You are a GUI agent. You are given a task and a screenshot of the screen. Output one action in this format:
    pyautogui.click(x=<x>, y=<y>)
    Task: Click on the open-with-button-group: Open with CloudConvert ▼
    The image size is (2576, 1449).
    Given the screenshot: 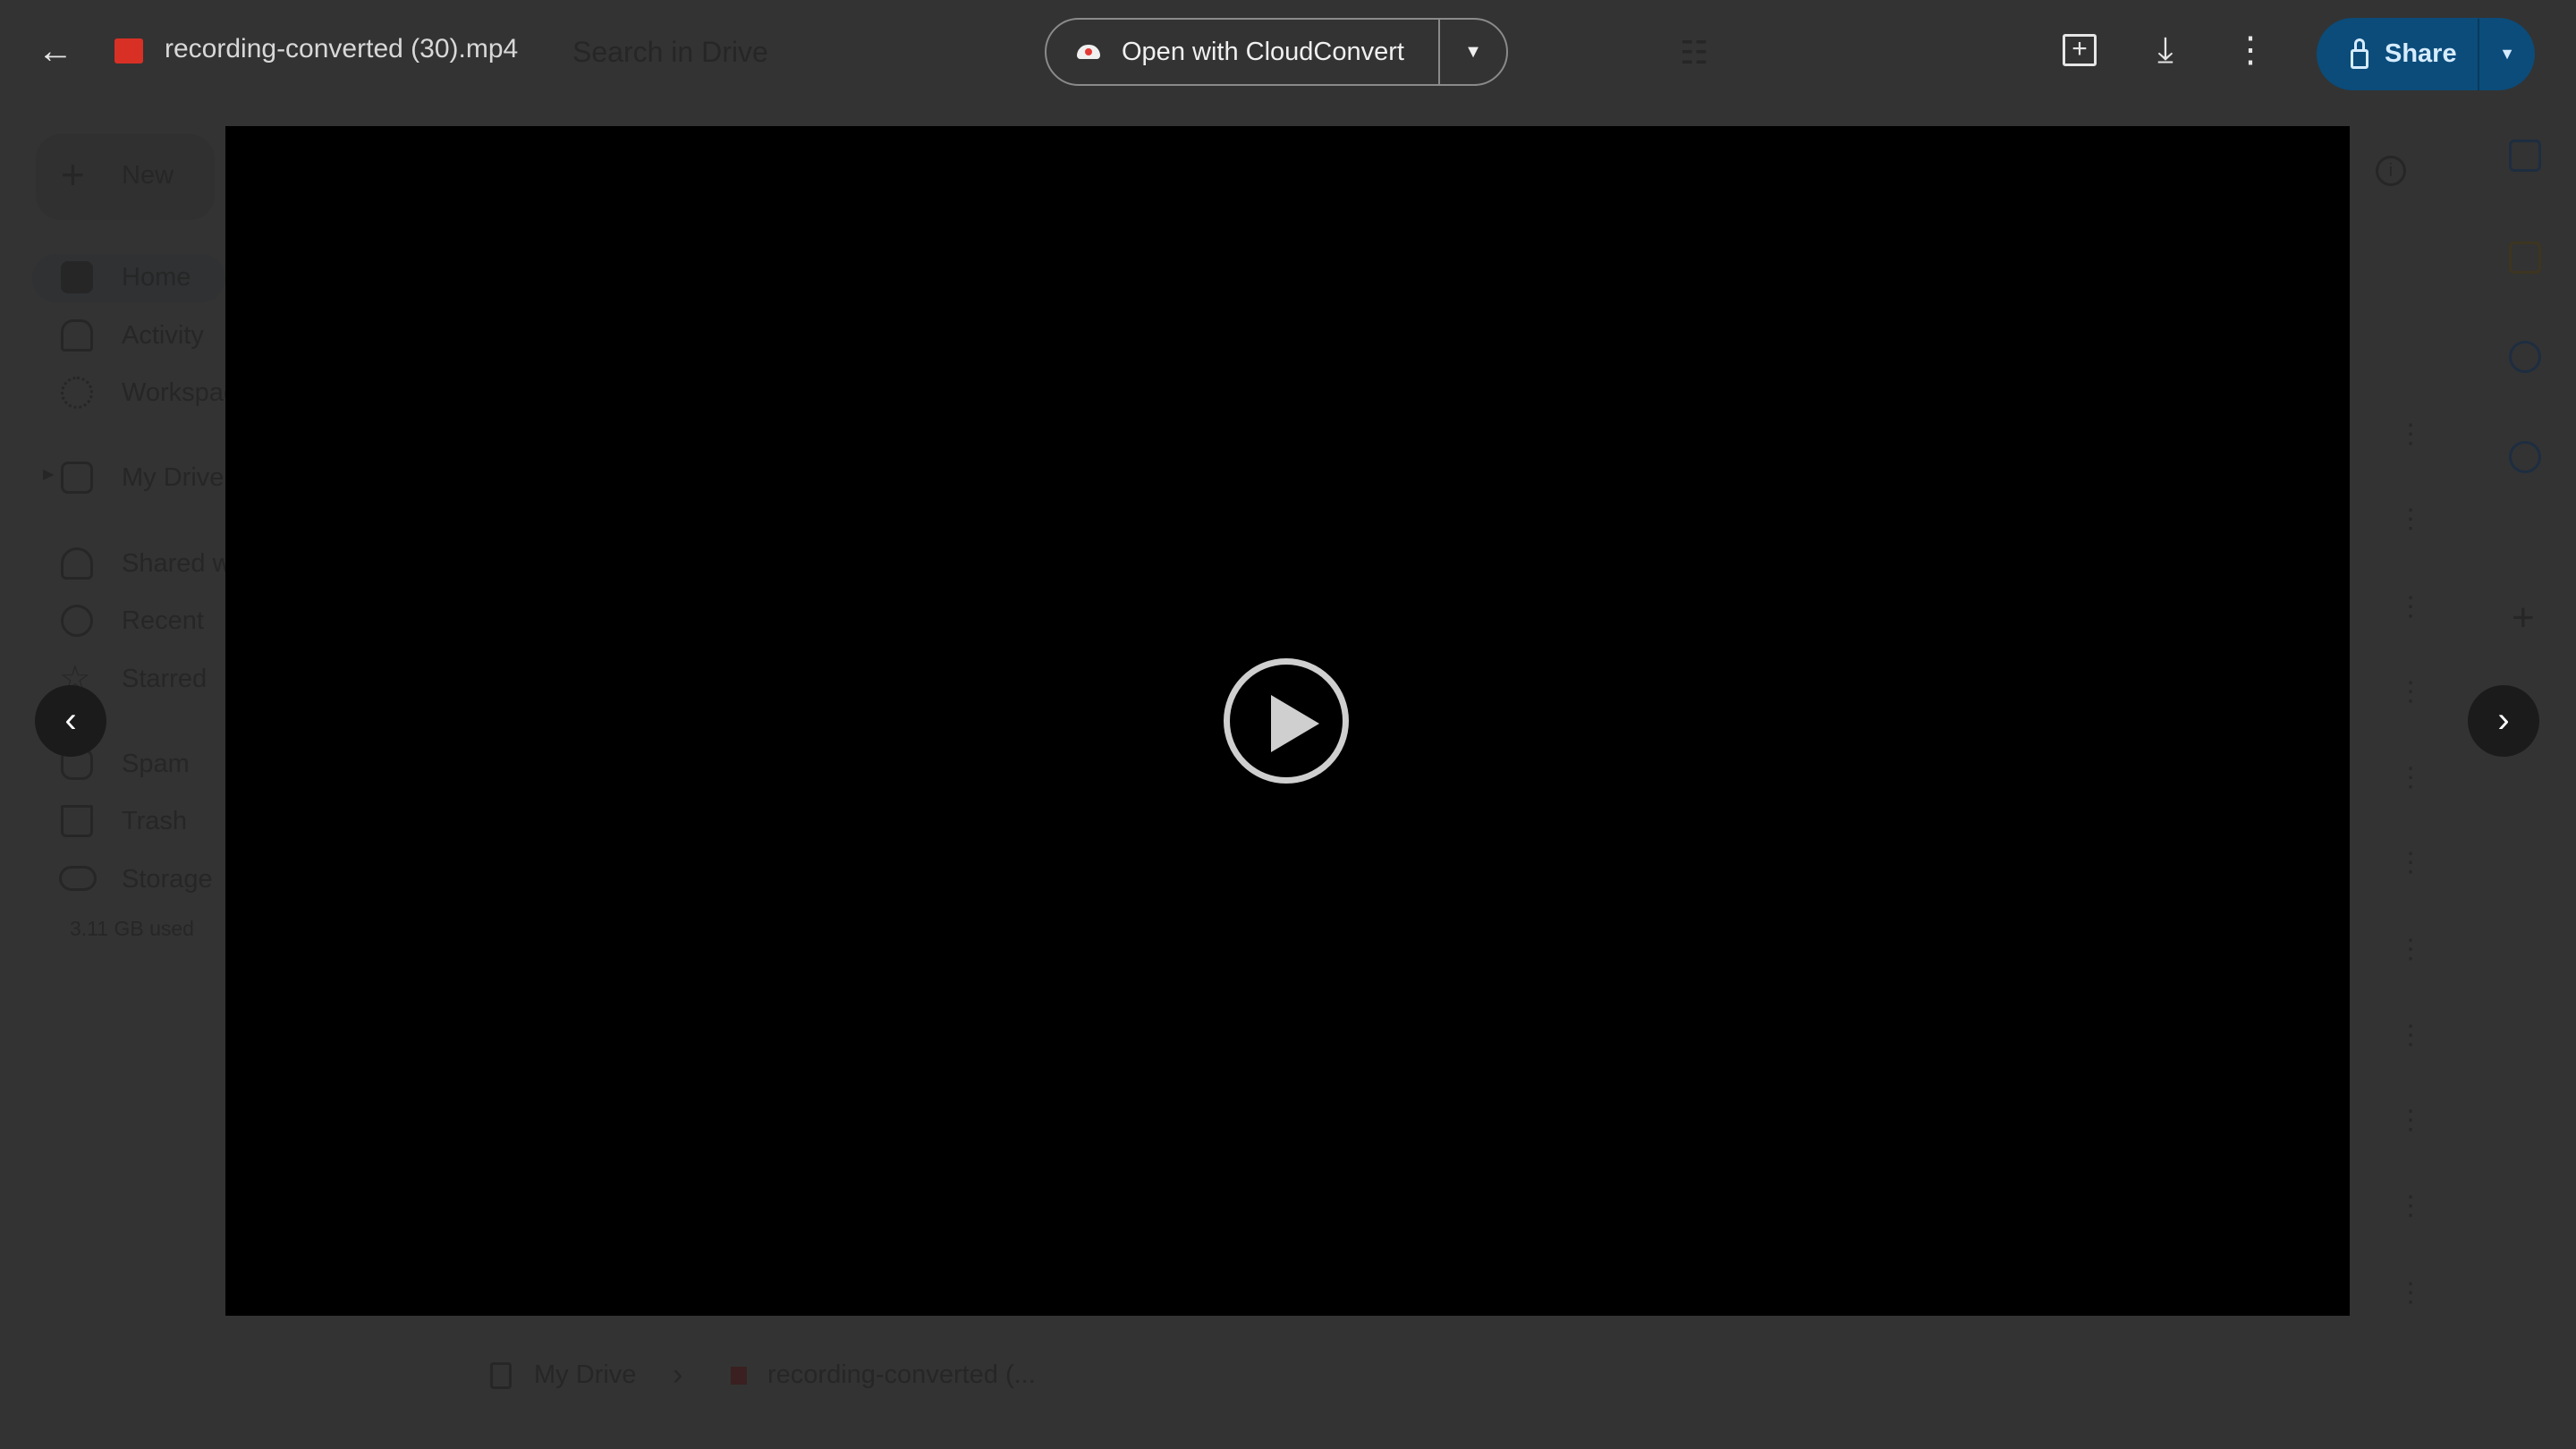 What is the action you would take?
    pyautogui.click(x=1276, y=52)
    